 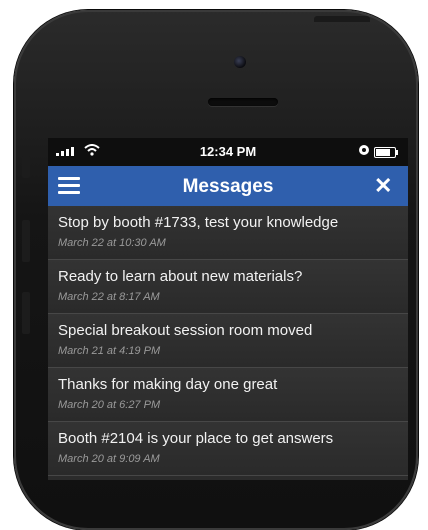 What do you see at coordinates (185, 330) in the screenshot?
I see `message-title: Special breakout session room moved` at bounding box center [185, 330].